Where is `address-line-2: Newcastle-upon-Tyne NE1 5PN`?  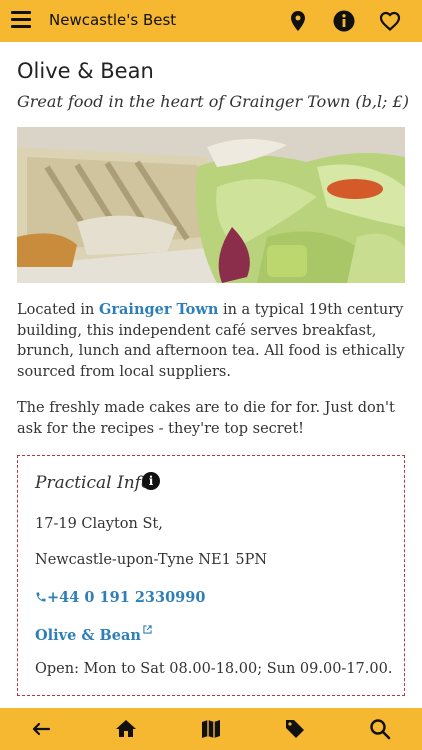 address-line-2: Newcastle-upon-Tyne NE1 5PN is located at coordinates (151, 560).